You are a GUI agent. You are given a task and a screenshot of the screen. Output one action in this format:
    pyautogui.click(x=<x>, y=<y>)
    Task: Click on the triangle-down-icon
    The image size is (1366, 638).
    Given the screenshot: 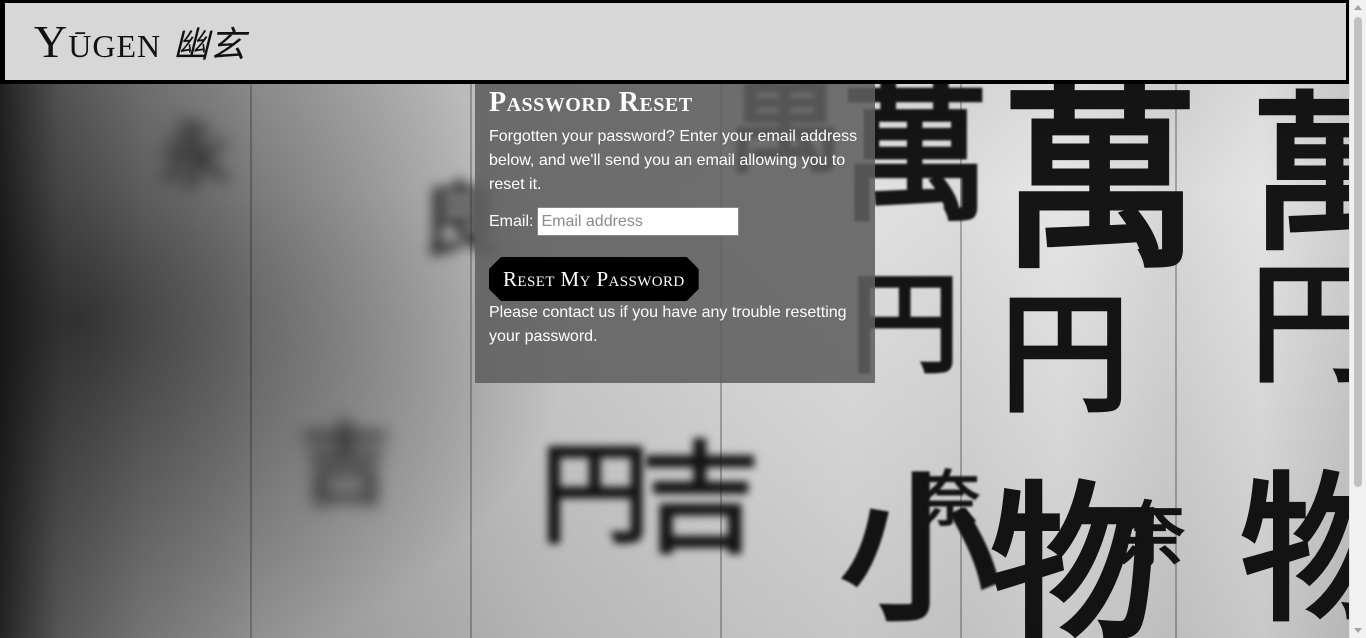 What is the action you would take?
    pyautogui.click(x=1358, y=630)
    